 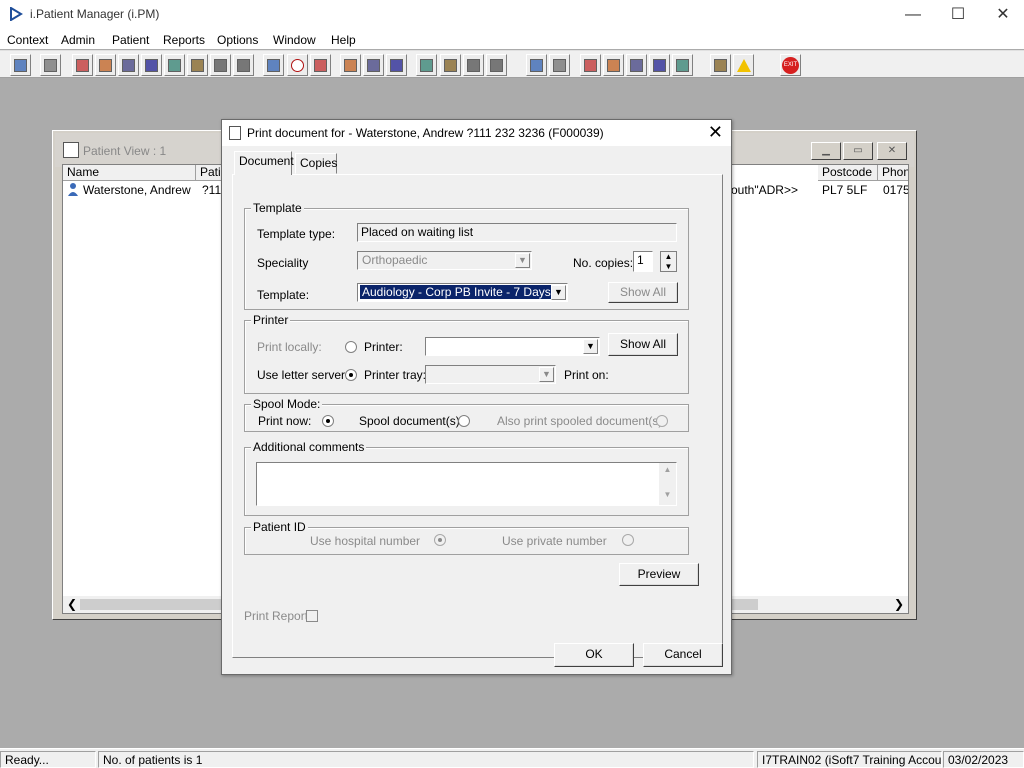 What do you see at coordinates (271, 320) in the screenshot?
I see `printer-legend: Printer` at bounding box center [271, 320].